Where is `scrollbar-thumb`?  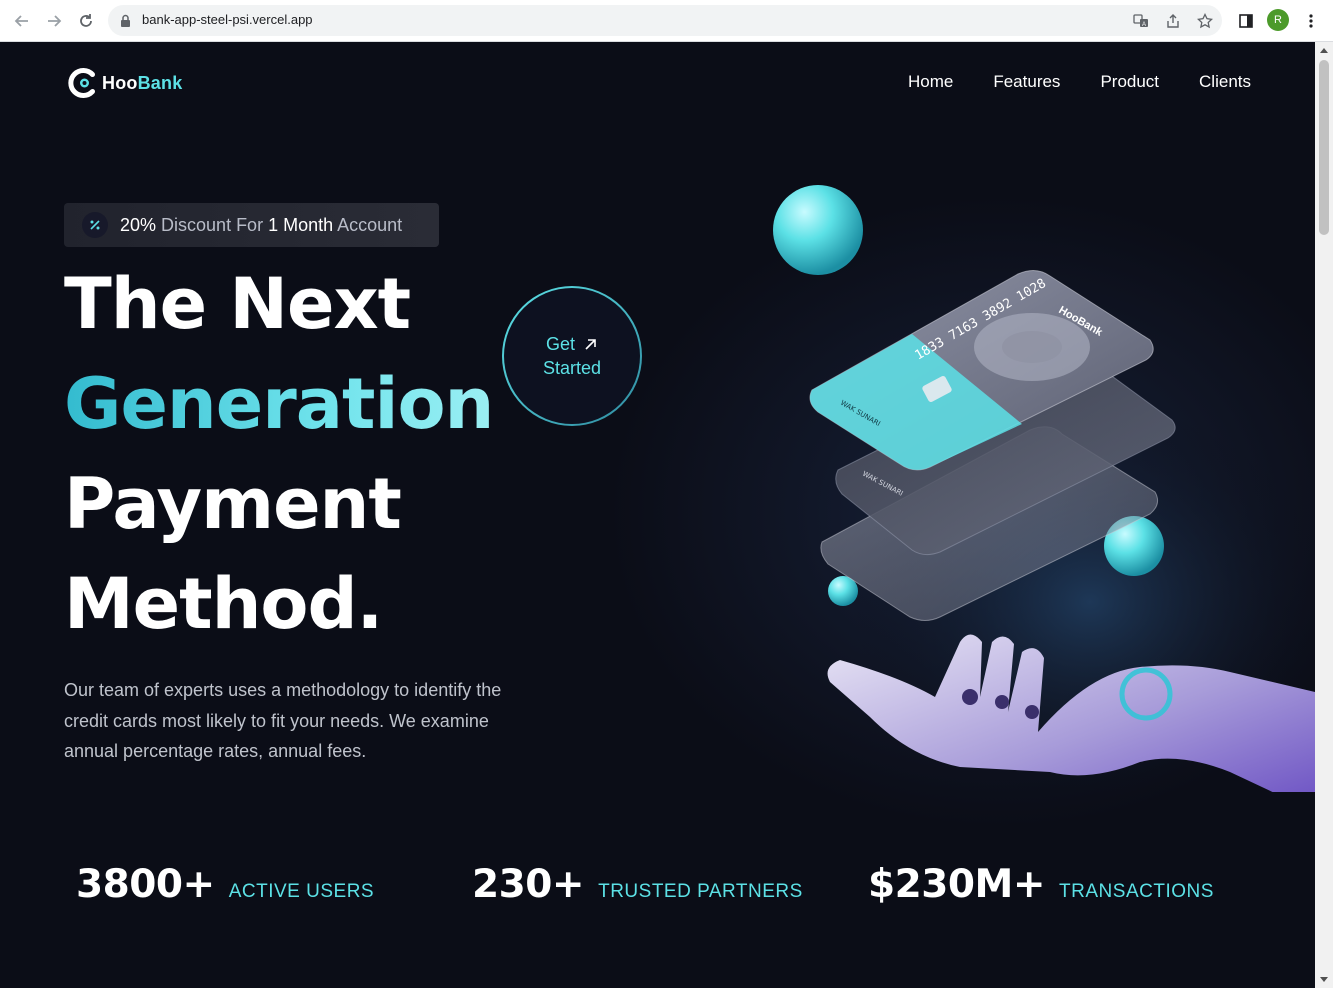
scrollbar-thumb is located at coordinates (1324, 147).